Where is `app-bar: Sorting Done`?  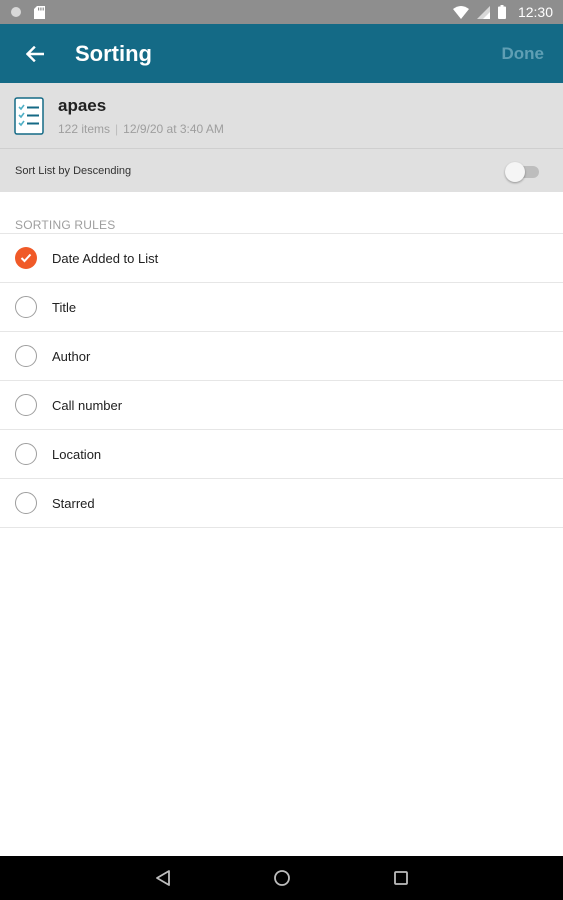 app-bar: Sorting Done is located at coordinates (281, 53).